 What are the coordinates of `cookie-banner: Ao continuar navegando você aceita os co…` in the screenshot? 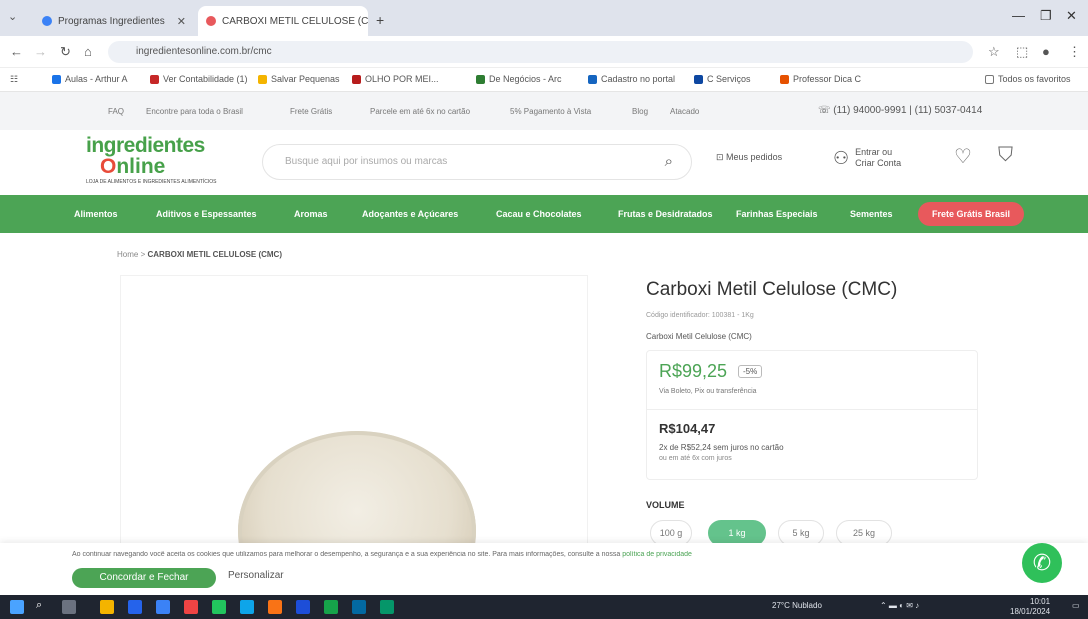 It's located at (544, 569).